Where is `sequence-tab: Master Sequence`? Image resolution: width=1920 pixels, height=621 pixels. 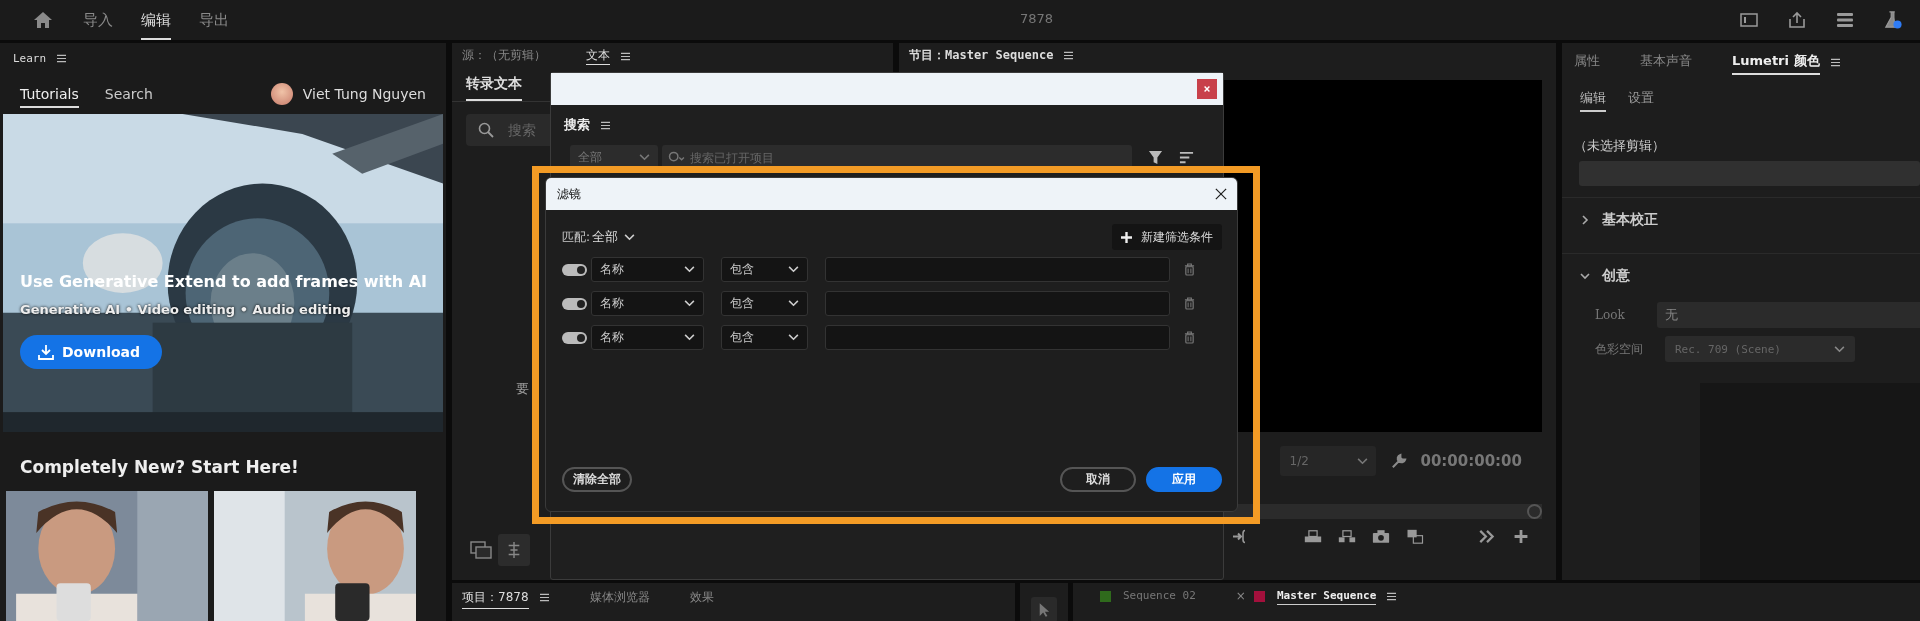
sequence-tab: Master Sequence is located at coordinates (1326, 597).